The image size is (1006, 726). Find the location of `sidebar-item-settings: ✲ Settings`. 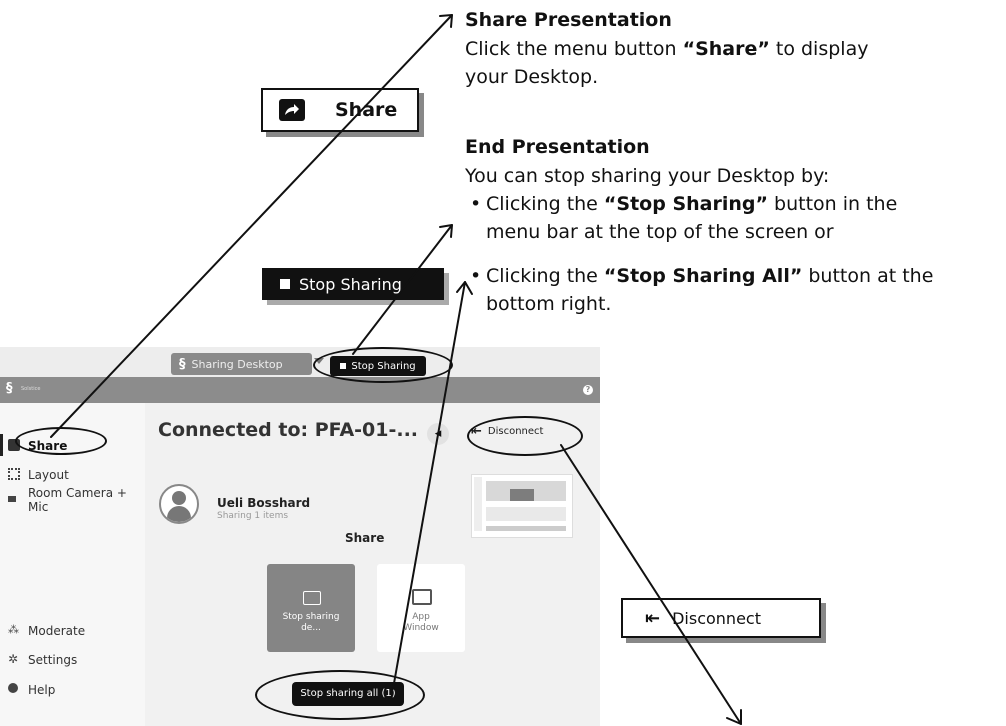

sidebar-item-settings: ✲ Settings is located at coordinates (43, 660).